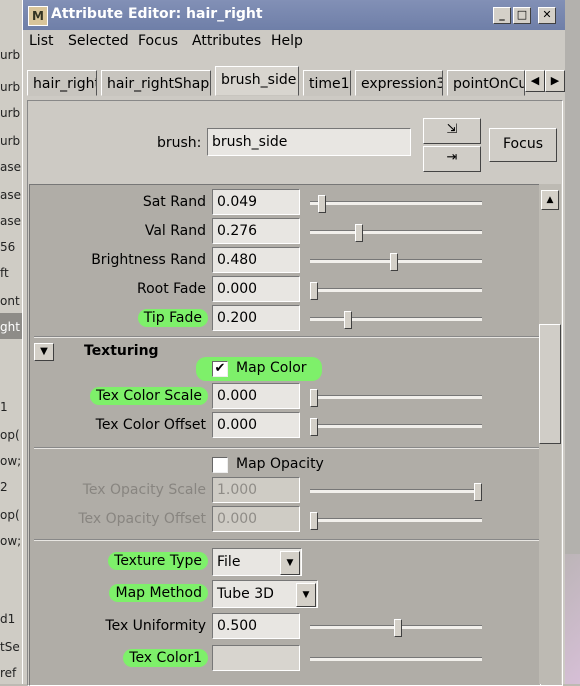 The image size is (580, 686). Describe the element at coordinates (256, 289) in the screenshot. I see `root-fade-field: 0.000` at that location.